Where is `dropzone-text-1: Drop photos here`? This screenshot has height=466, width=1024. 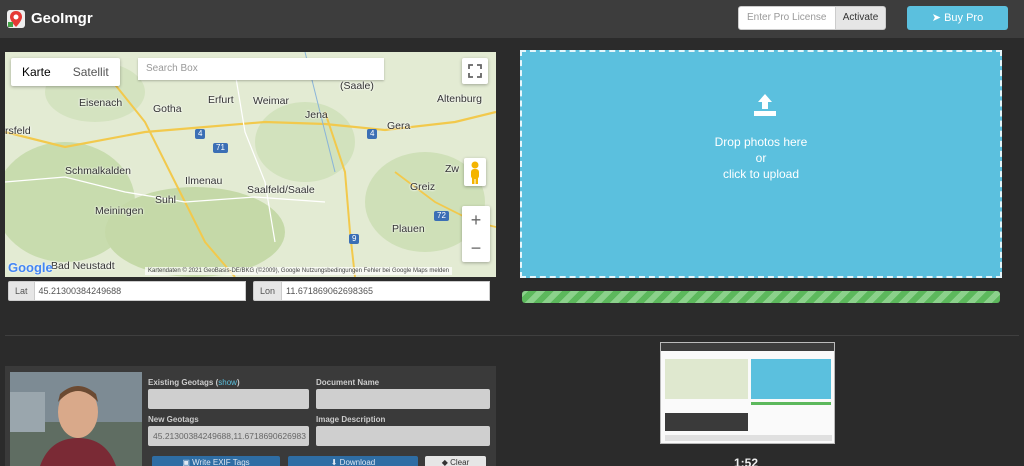
dropzone-text-1: Drop photos here is located at coordinates (761, 142).